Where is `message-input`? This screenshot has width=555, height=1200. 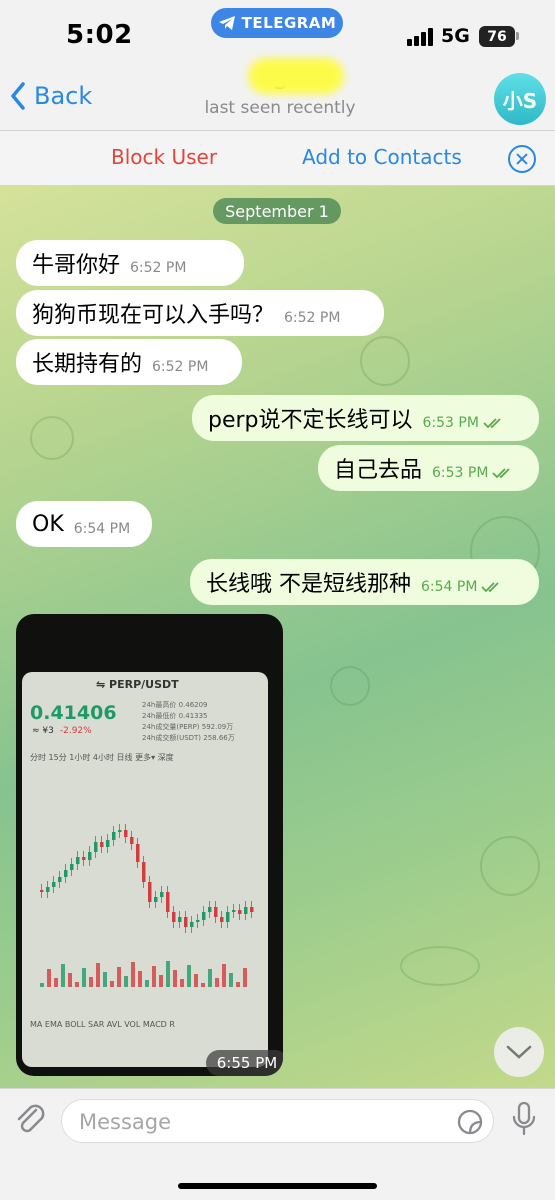
message-input is located at coordinates (259, 1122).